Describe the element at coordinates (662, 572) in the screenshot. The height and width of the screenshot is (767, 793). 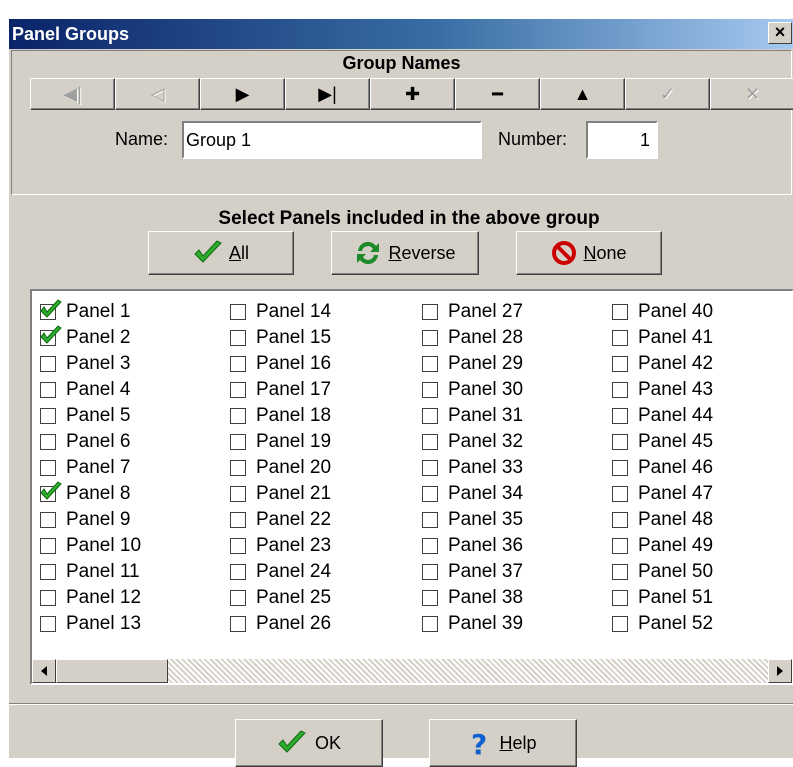
I see `panel-checkbox-item: Panel 50` at that location.